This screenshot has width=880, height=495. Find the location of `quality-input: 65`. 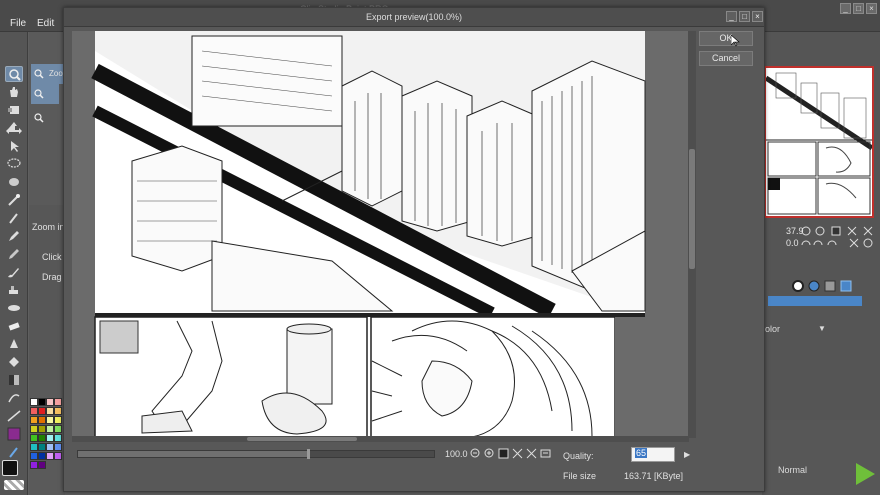

quality-input: 65 is located at coordinates (653, 454).